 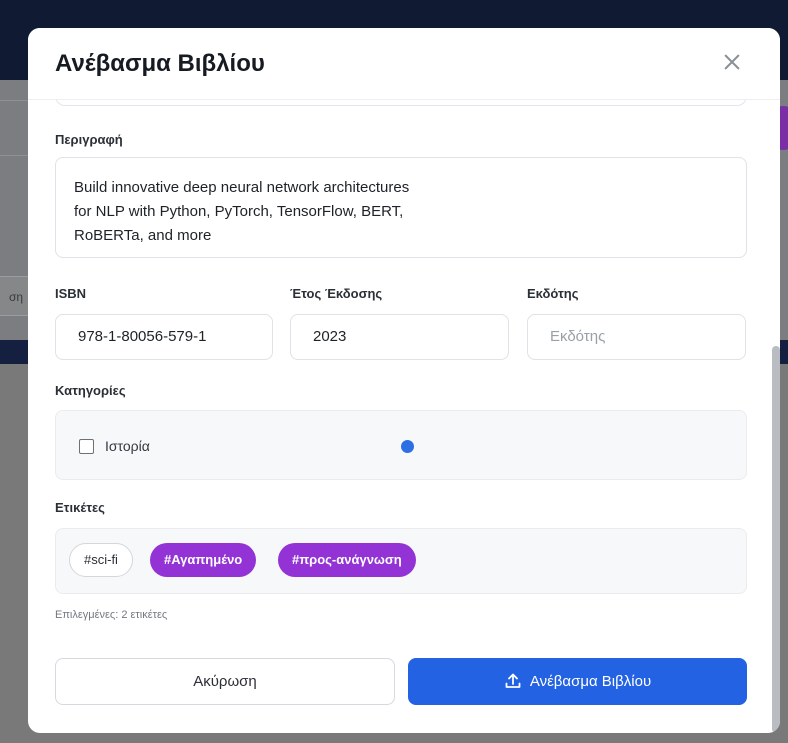 I want to click on tag-to-read: #προς-ανάγνωση, so click(x=347, y=560).